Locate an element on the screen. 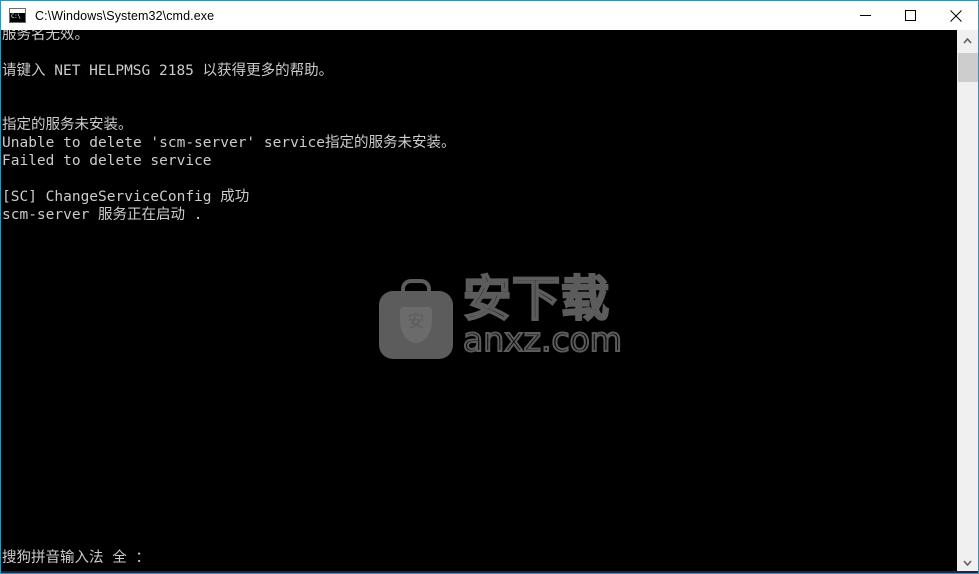  watermark-text: 安下载 anxz.com is located at coordinates (542, 315).